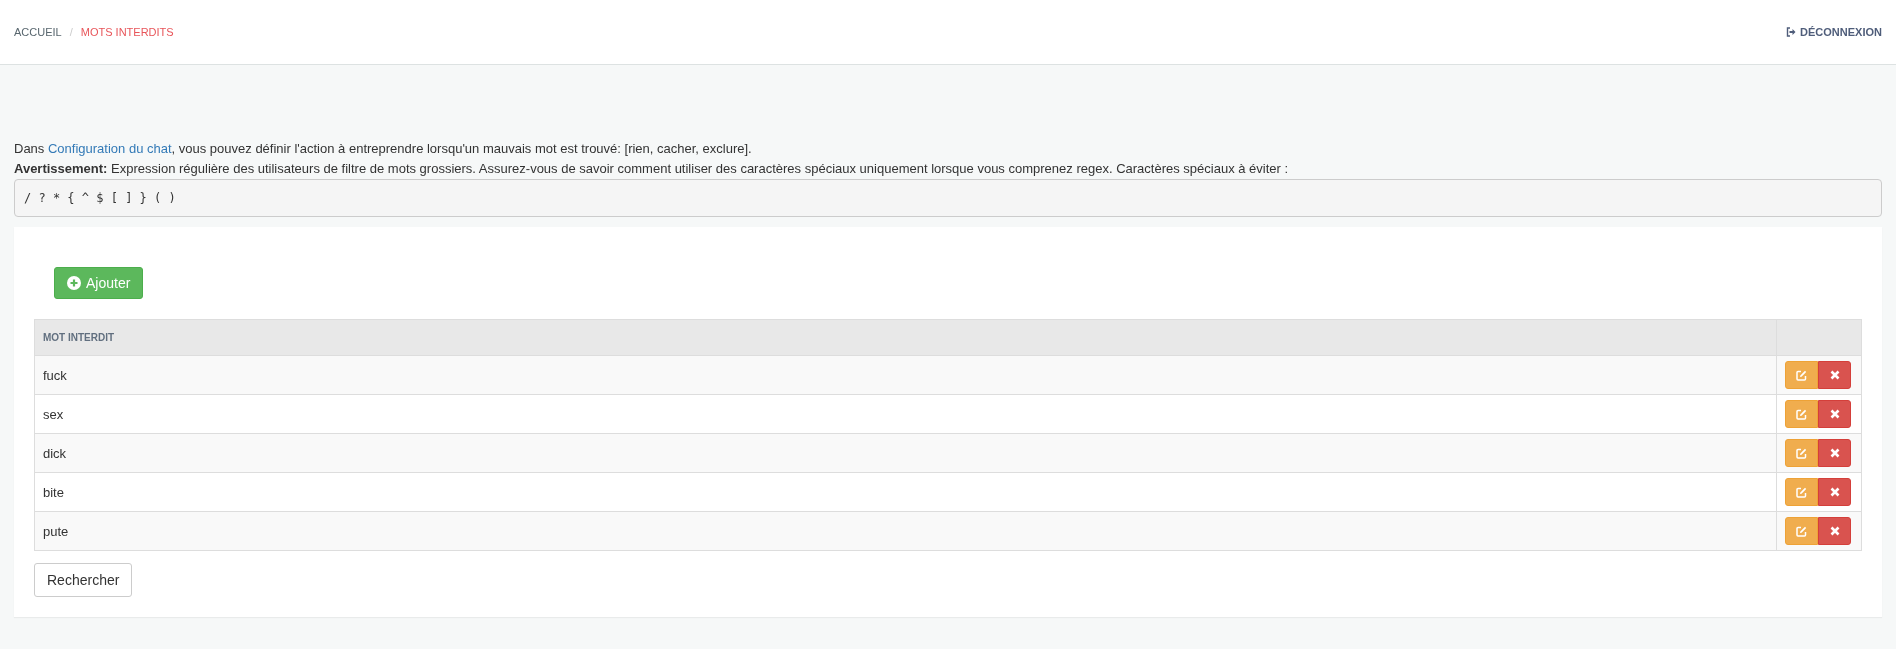 The image size is (1896, 649). I want to click on special-characters-code: / ? * { ^ $ [ ] } ( ), so click(948, 198).